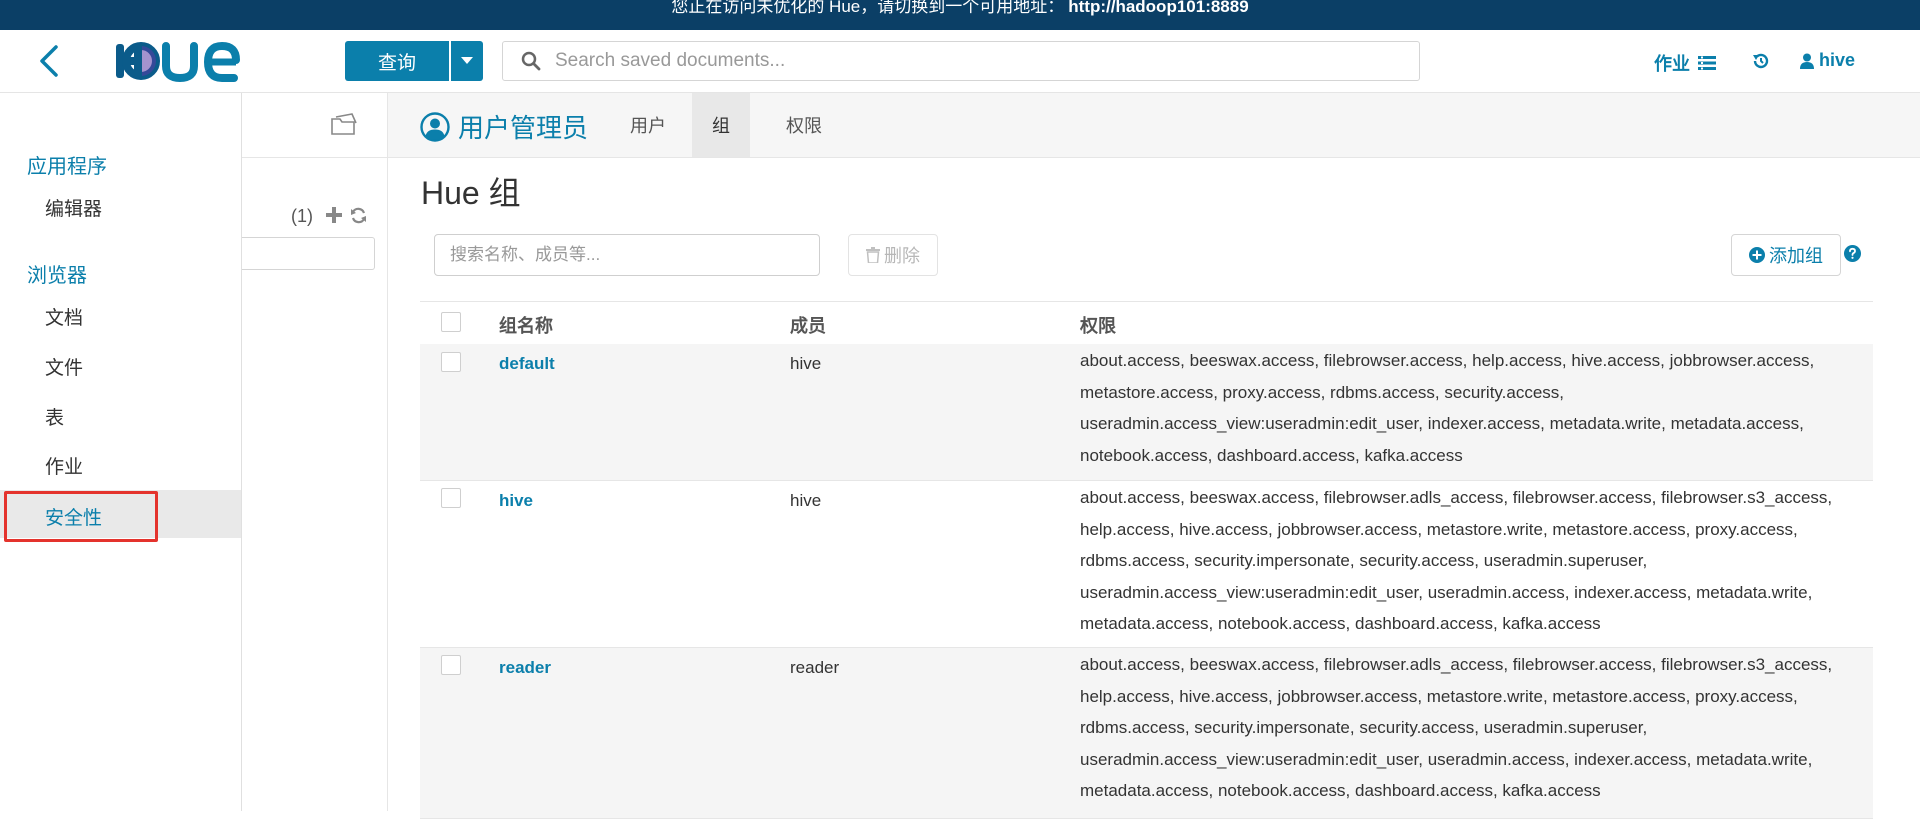  I want to click on add-group-button: 添加组, so click(1786, 255).